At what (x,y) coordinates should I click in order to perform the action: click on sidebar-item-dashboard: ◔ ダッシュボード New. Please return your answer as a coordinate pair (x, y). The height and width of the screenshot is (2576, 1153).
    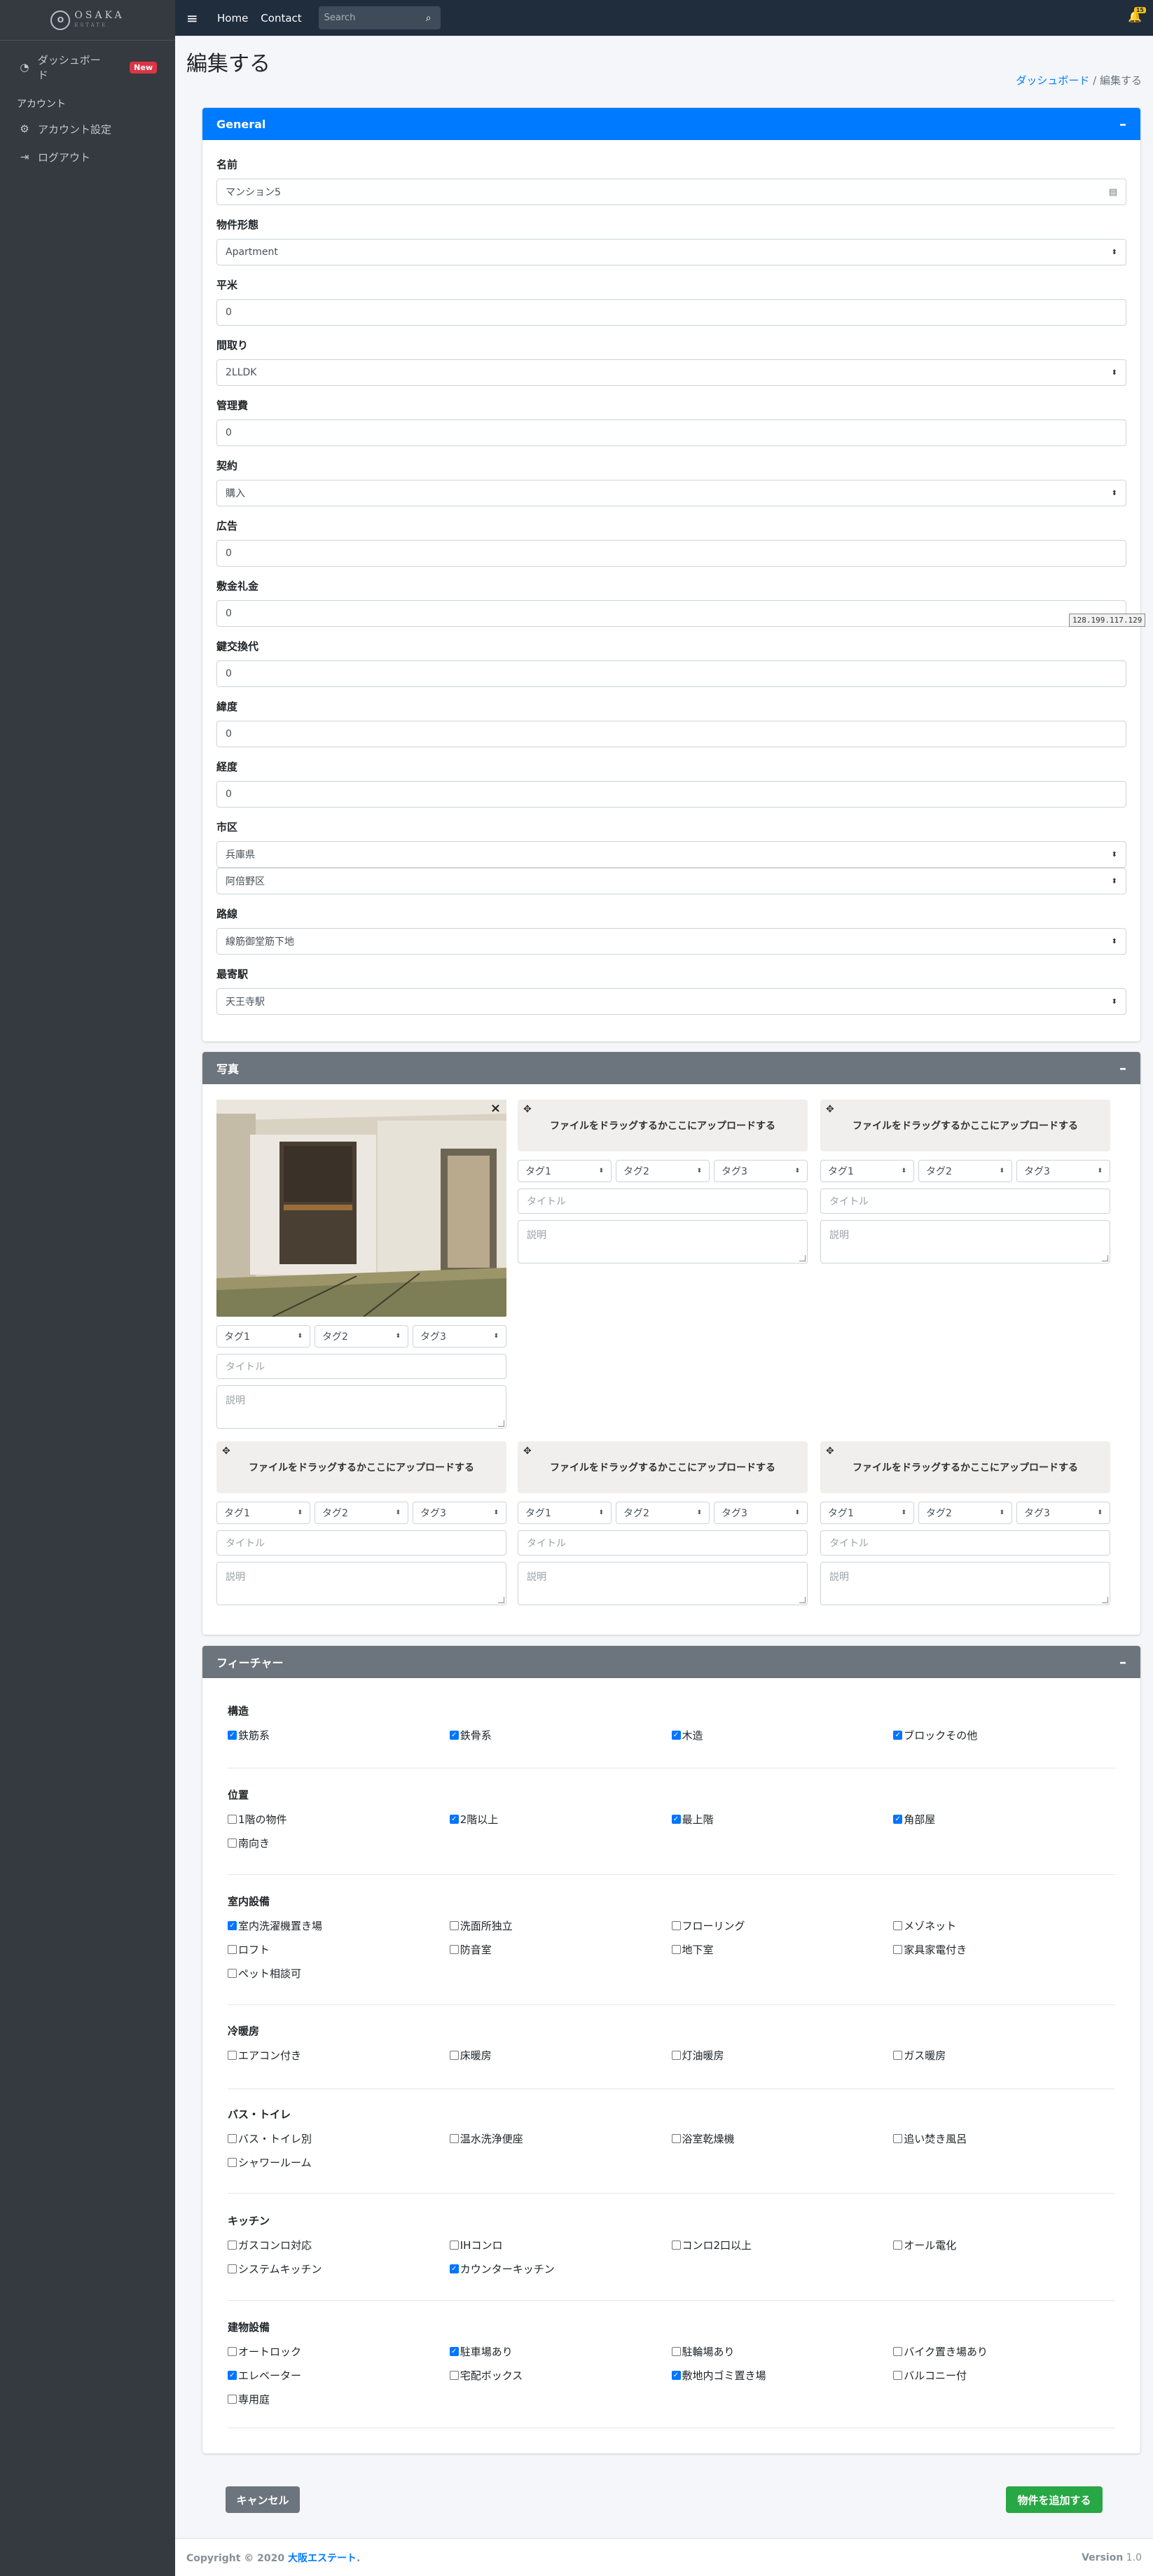
    Looking at the image, I should click on (87, 67).